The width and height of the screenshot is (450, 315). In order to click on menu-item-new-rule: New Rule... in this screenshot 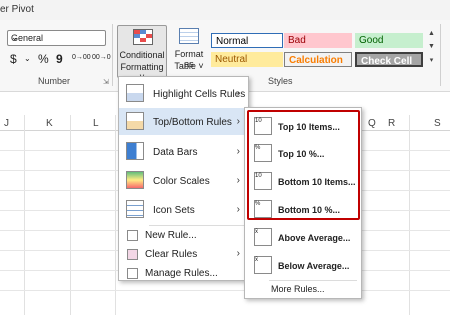, I will do `click(183, 235)`.